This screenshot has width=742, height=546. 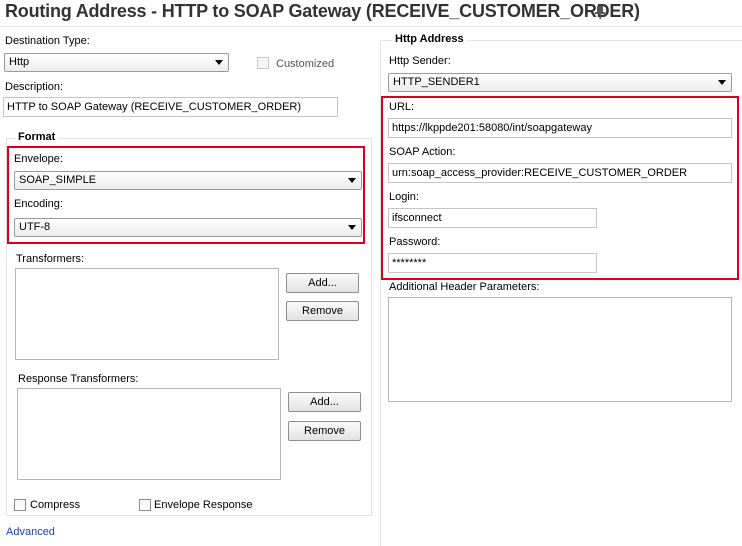 I want to click on password-label: Password:, so click(x=415, y=242).